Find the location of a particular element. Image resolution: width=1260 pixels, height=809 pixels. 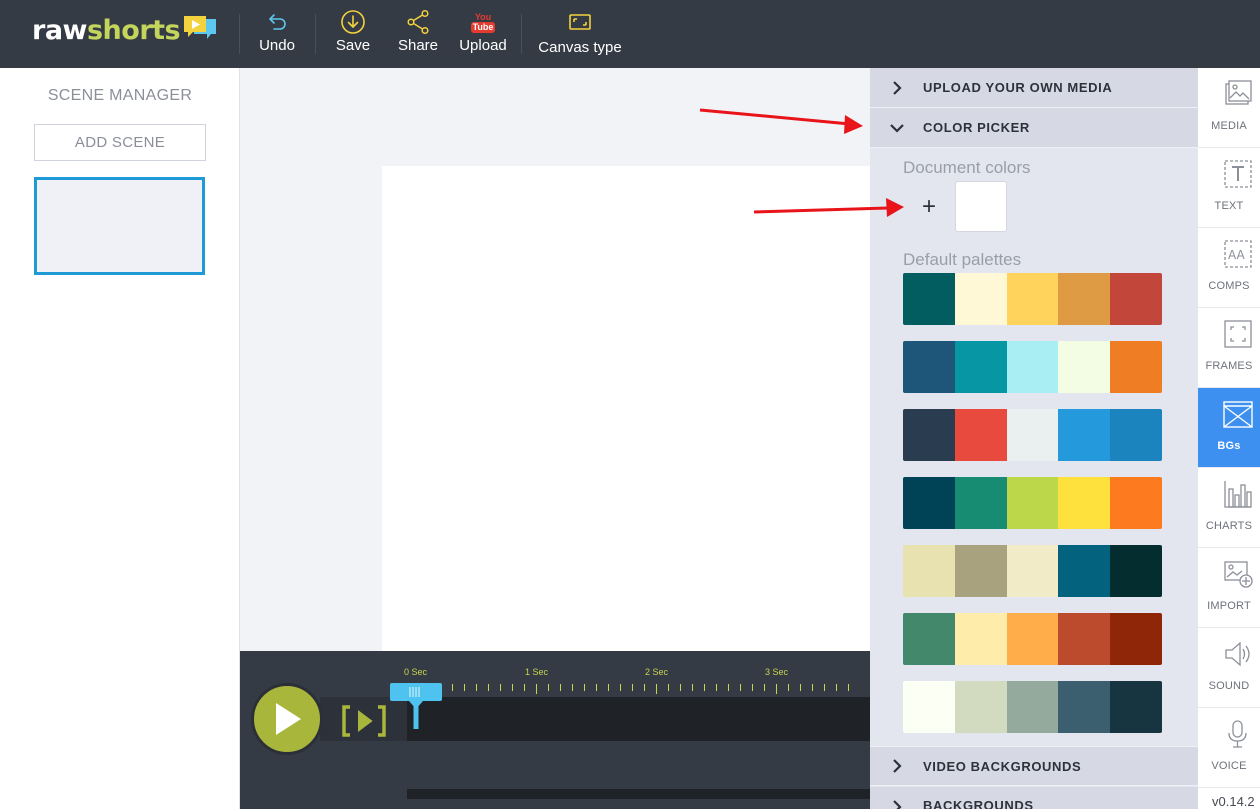

nav-item-sound: SOUND is located at coordinates (1229, 668).